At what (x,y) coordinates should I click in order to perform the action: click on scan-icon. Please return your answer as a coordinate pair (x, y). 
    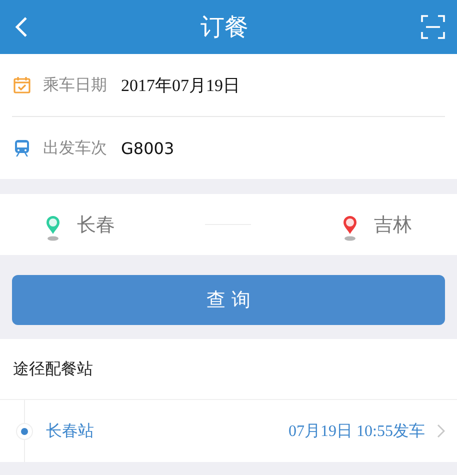
    Looking at the image, I should click on (433, 27).